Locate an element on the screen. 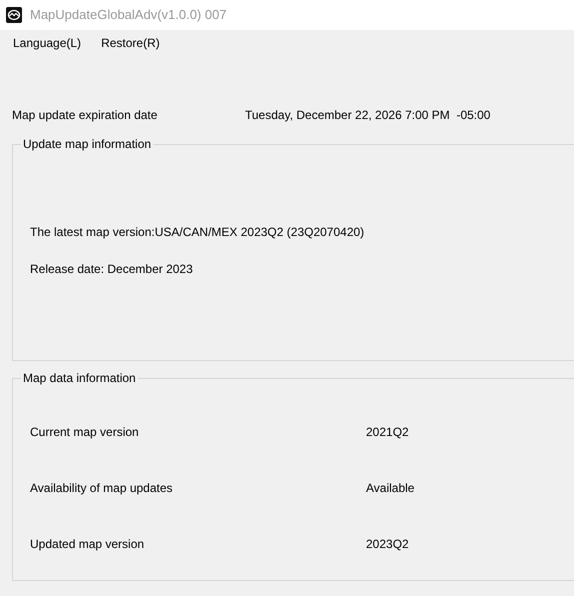  field-label: Availability of map updates is located at coordinates (102, 488).